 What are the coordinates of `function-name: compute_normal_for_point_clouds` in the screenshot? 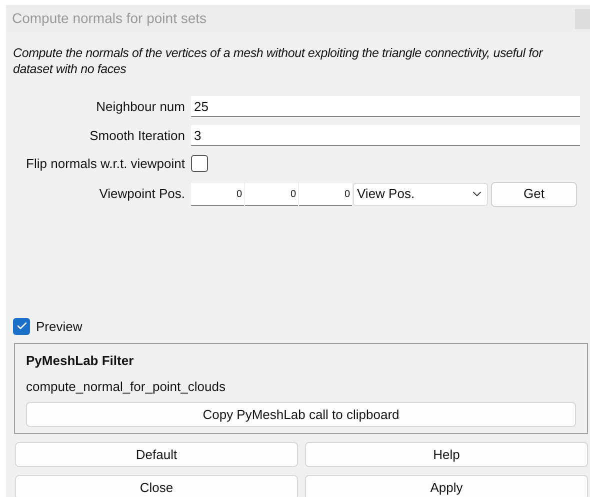 It's located at (126, 387).